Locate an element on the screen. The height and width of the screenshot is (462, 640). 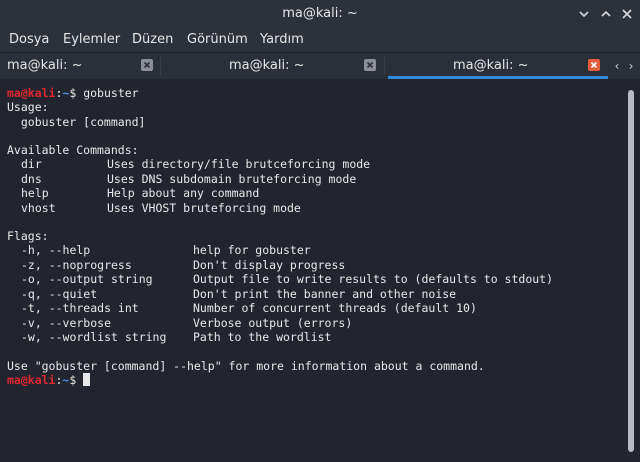
flag-name: -o, --output string is located at coordinates (87, 279).